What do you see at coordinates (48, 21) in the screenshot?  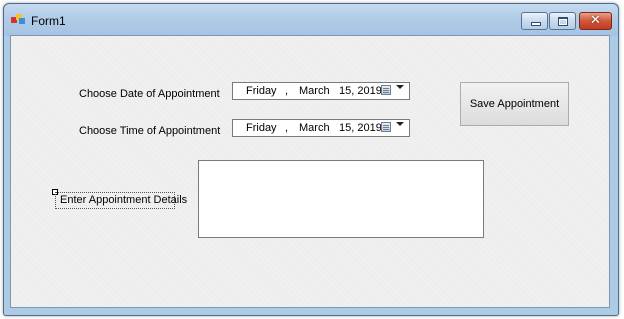 I see `window-title: Form1` at bounding box center [48, 21].